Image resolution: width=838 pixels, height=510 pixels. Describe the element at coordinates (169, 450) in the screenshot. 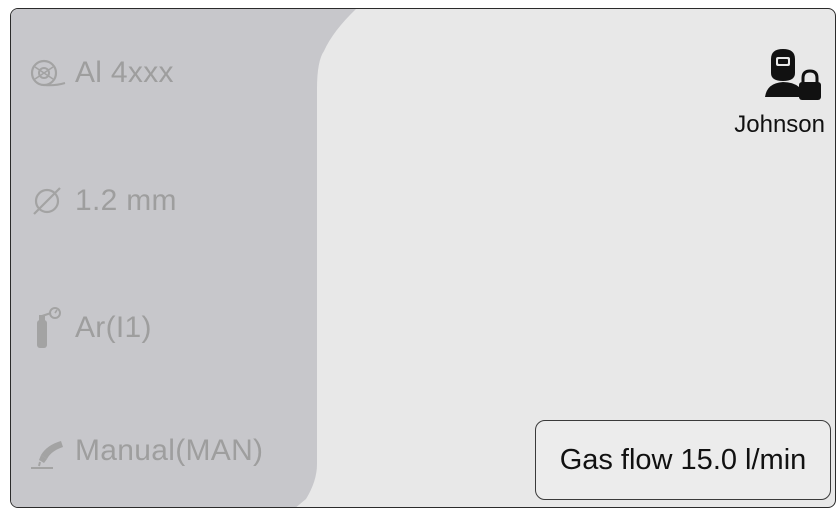

I see `sidebar-item-label: Manual(MAN)` at that location.